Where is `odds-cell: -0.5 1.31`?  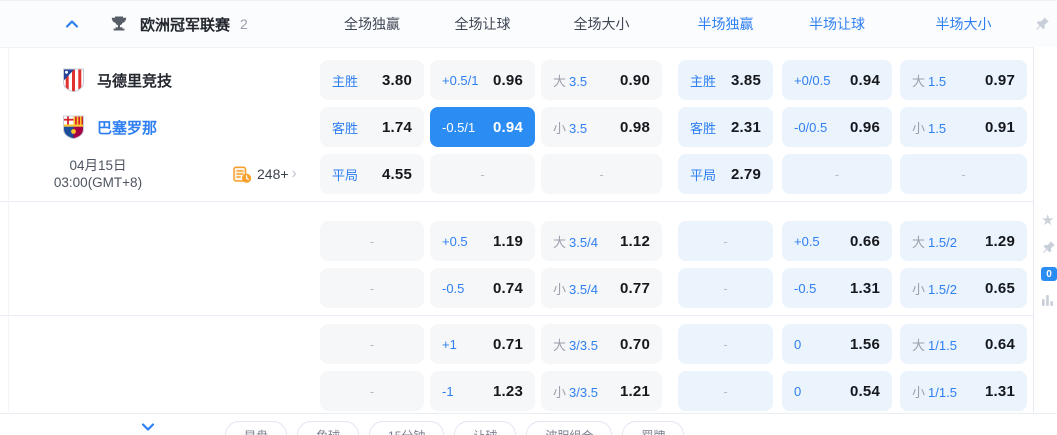
odds-cell: -0.5 1.31 is located at coordinates (837, 288).